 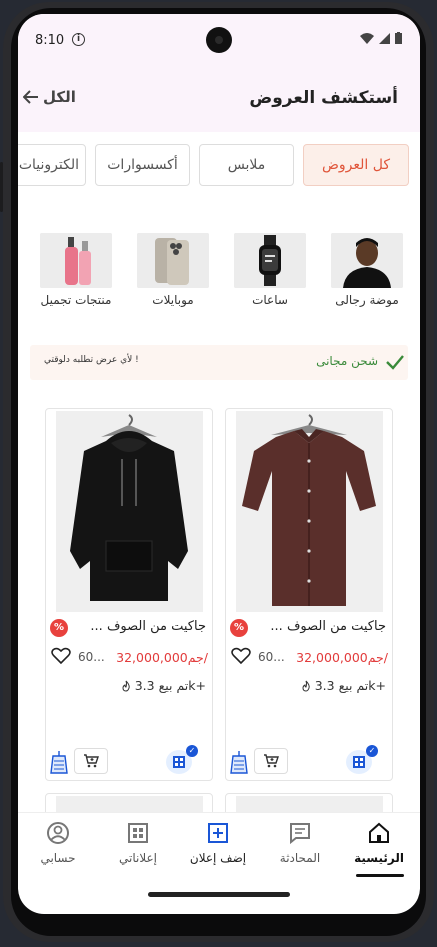 I want to click on chip-electronics: الكترونيات, so click(x=52, y=165).